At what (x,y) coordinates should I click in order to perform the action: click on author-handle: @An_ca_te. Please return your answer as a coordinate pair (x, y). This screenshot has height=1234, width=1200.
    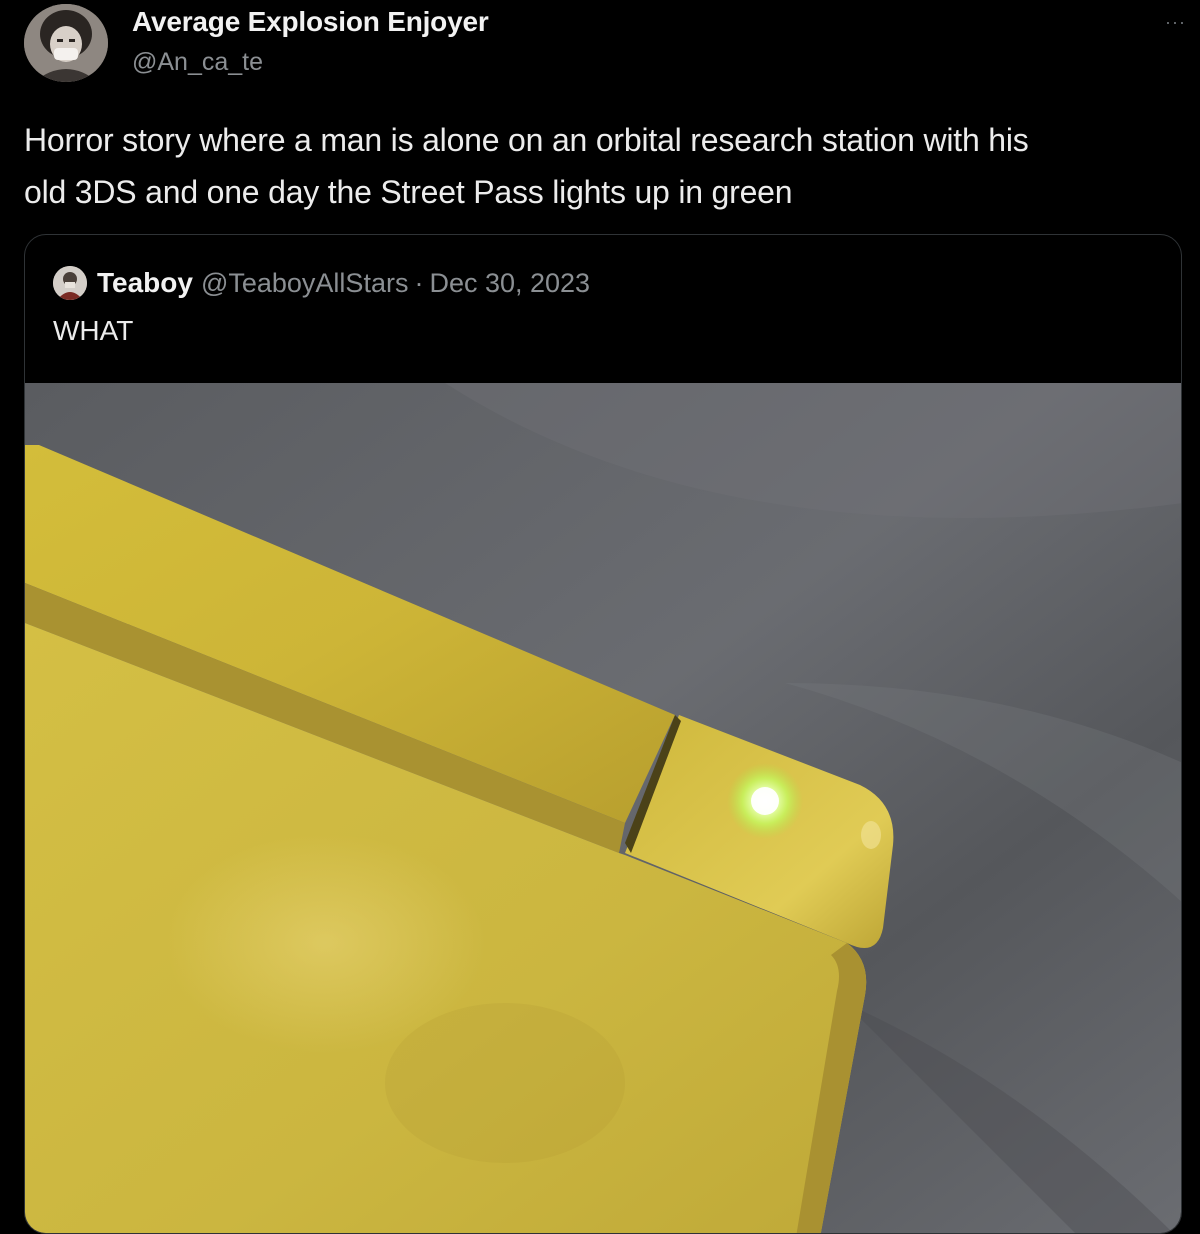
    Looking at the image, I should click on (197, 62).